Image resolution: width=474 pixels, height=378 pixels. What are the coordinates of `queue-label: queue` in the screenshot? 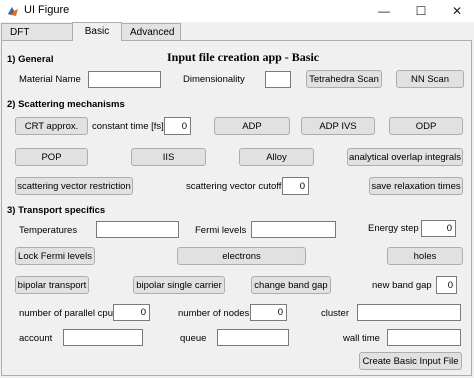 It's located at (193, 338).